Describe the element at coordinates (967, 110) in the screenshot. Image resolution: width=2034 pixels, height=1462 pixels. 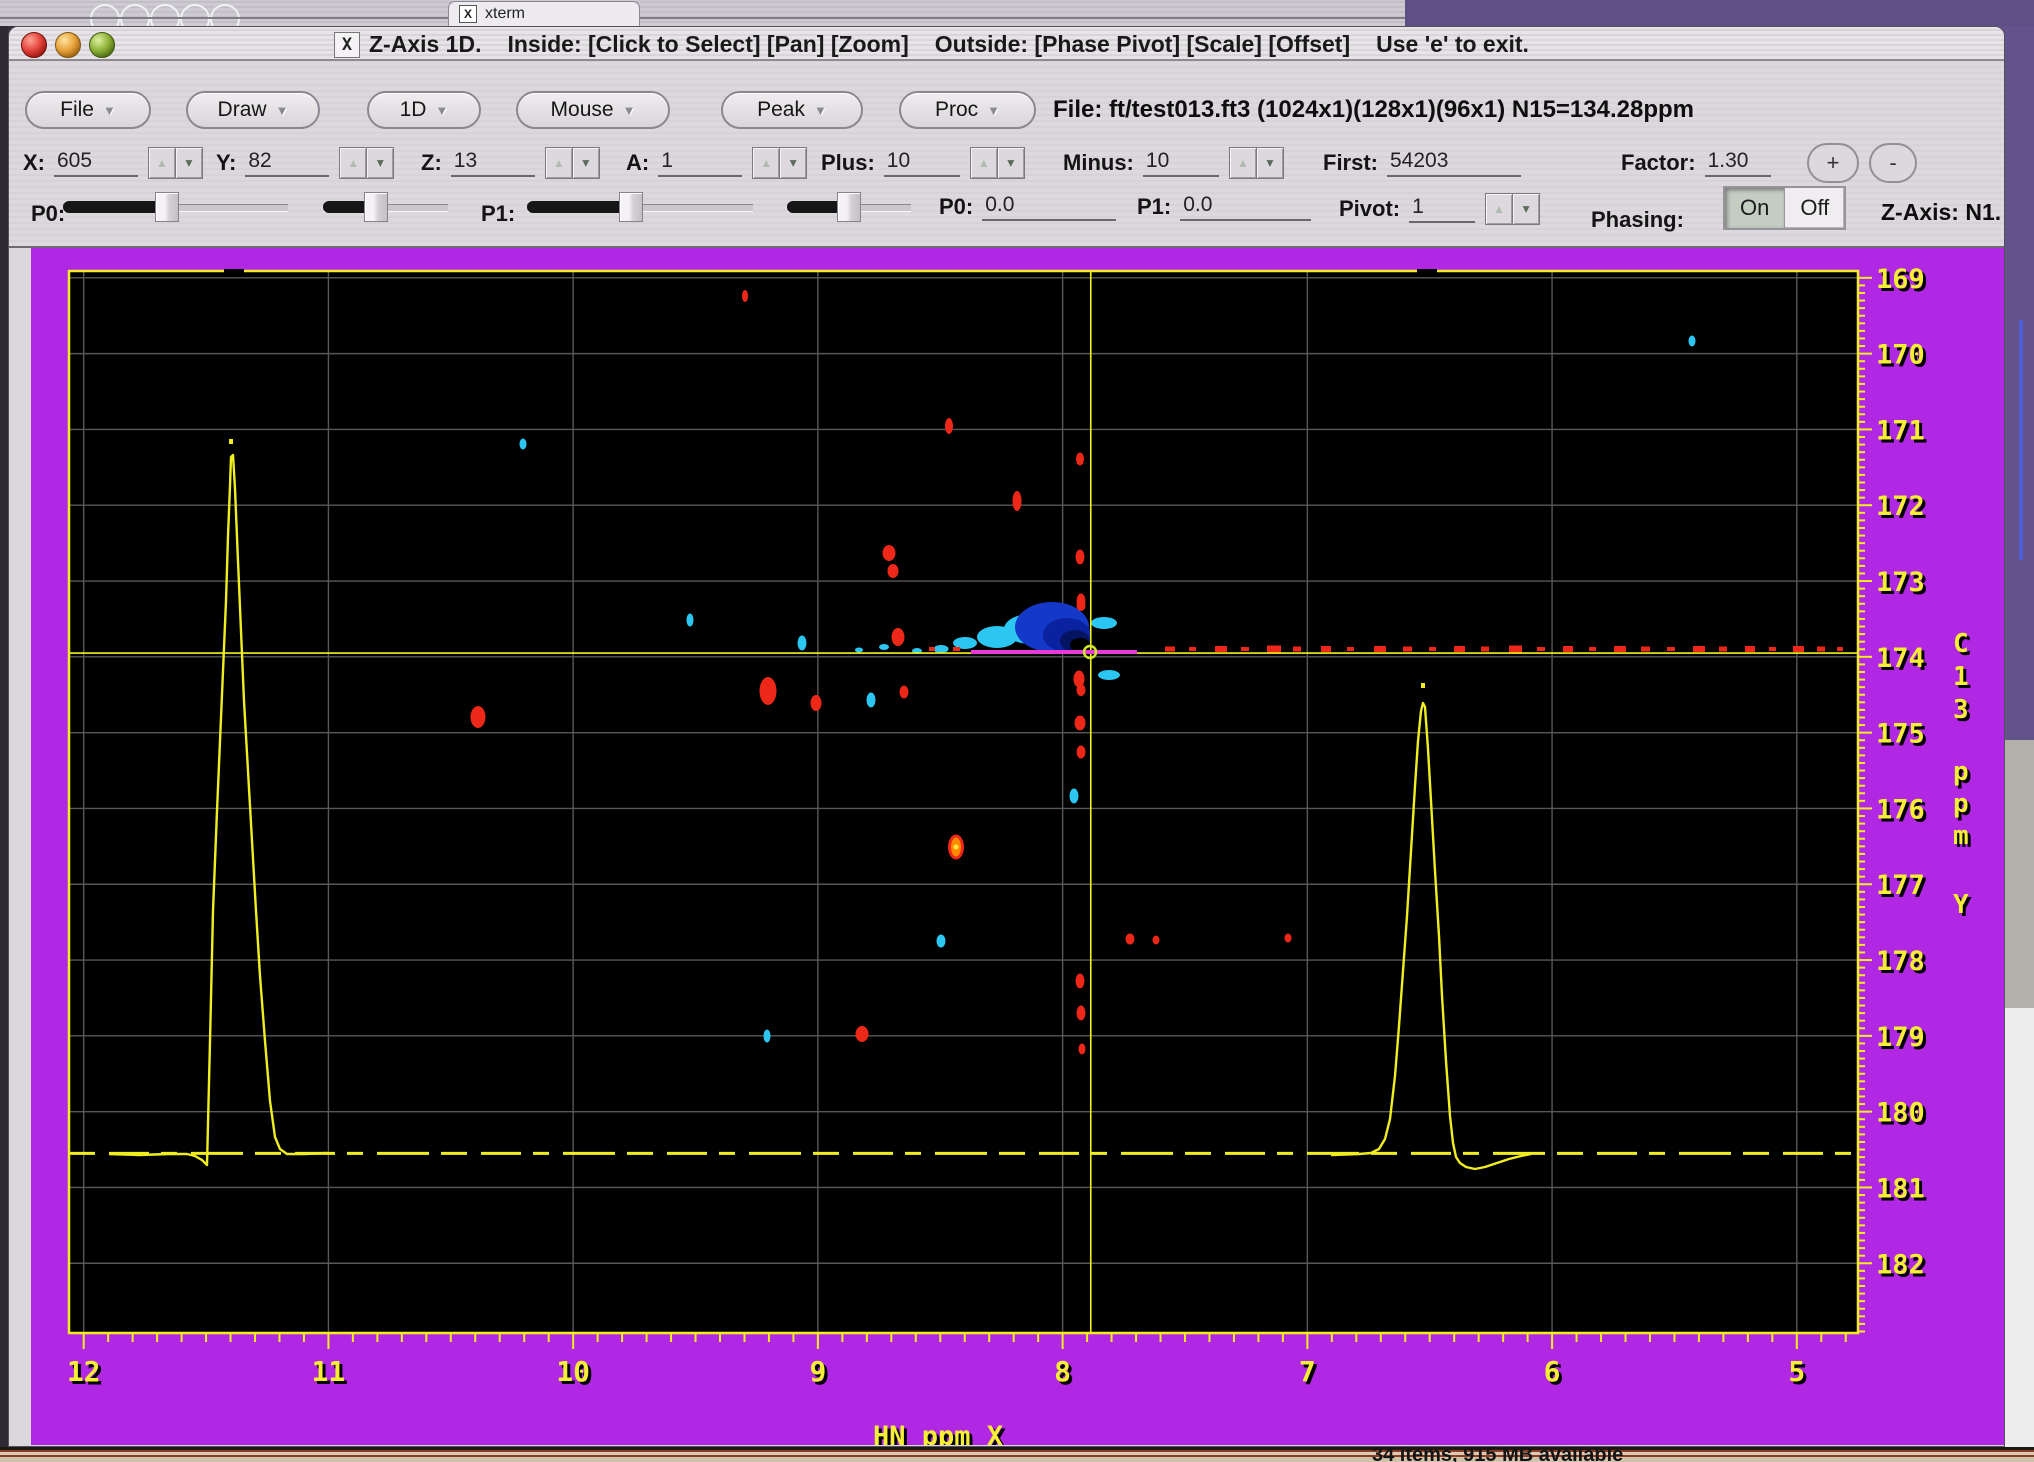
I see `menu-button-proc: Proc ▼` at that location.